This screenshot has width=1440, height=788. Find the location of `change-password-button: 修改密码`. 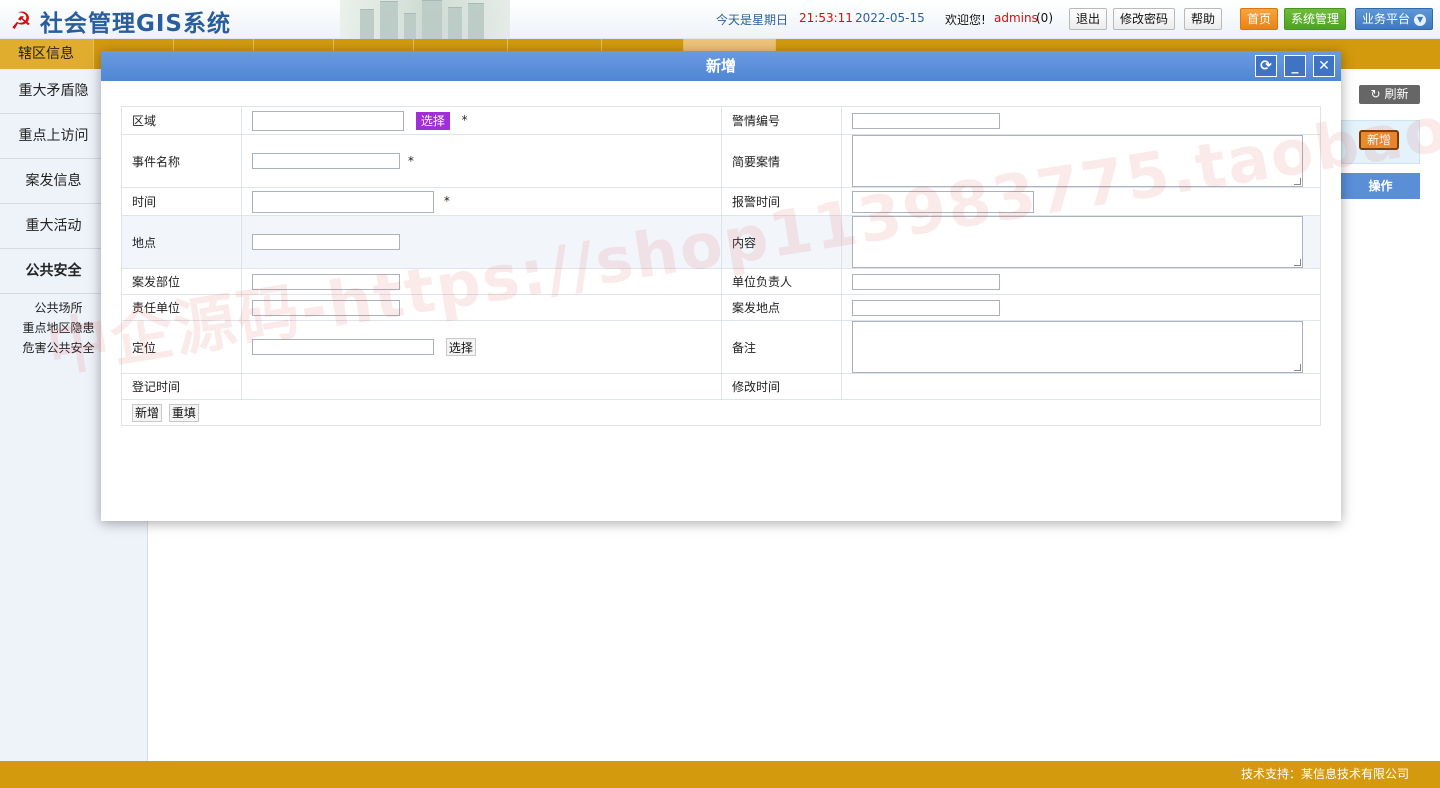

change-password-button: 修改密码 is located at coordinates (1144, 19).